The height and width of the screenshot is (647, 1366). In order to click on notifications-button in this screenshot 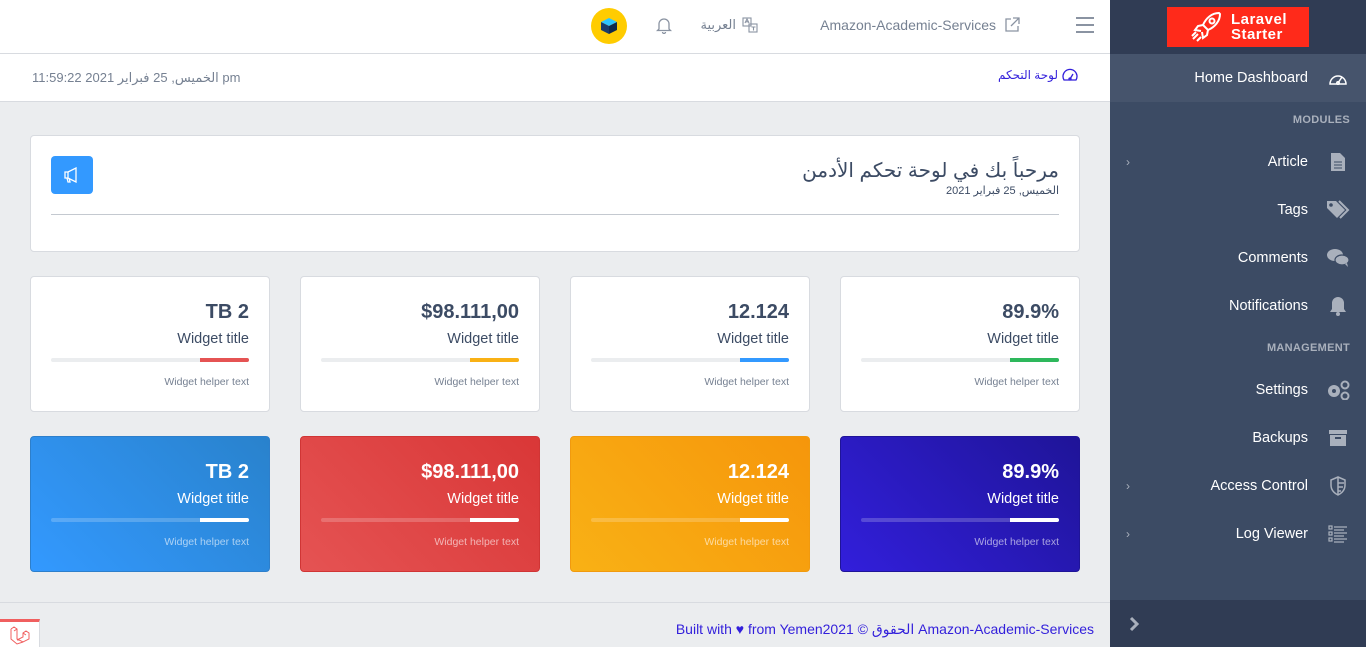, I will do `click(664, 27)`.